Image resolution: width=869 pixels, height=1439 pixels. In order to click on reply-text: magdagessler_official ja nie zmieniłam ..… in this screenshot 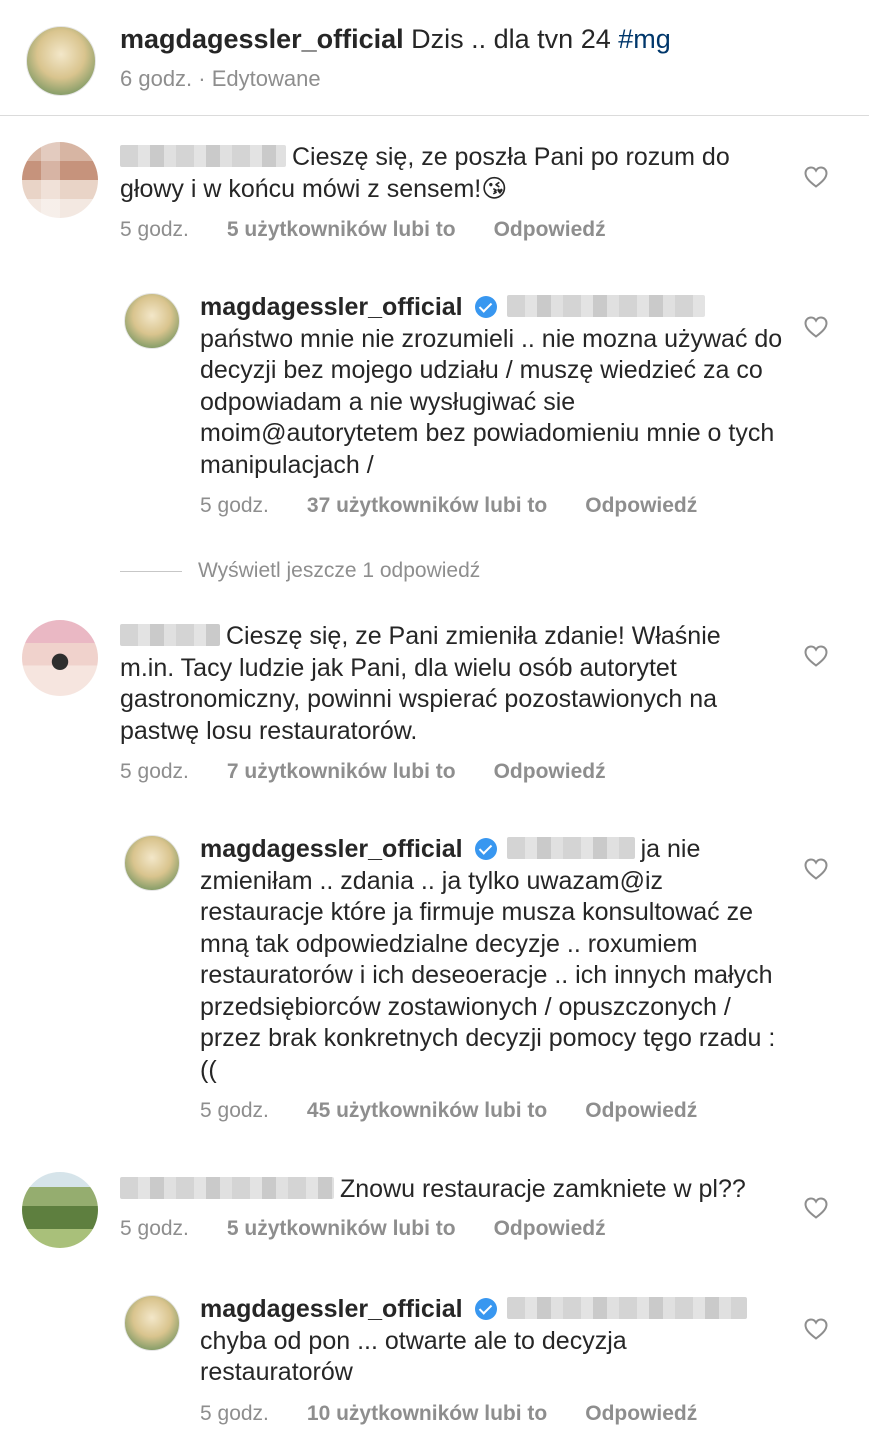, I will do `click(488, 959)`.